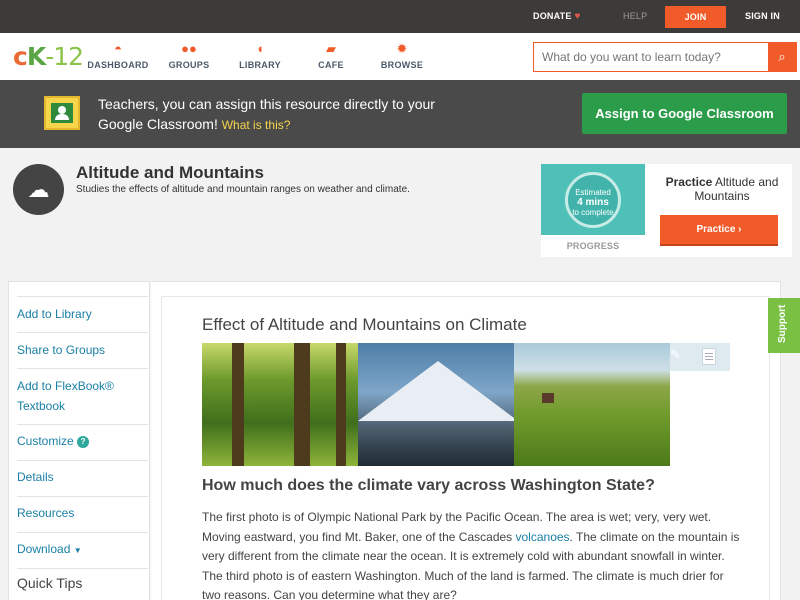 The image size is (800, 600). I want to click on resources-link: Resources, so click(82, 513).